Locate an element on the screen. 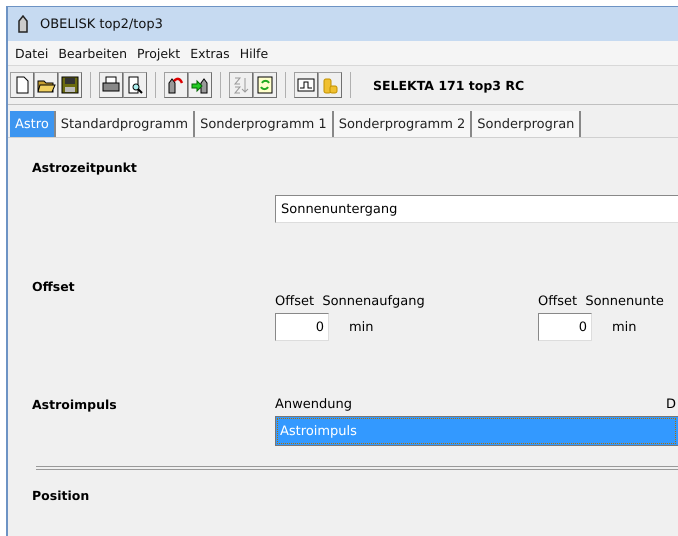  section-heading: Position is located at coordinates (61, 495).